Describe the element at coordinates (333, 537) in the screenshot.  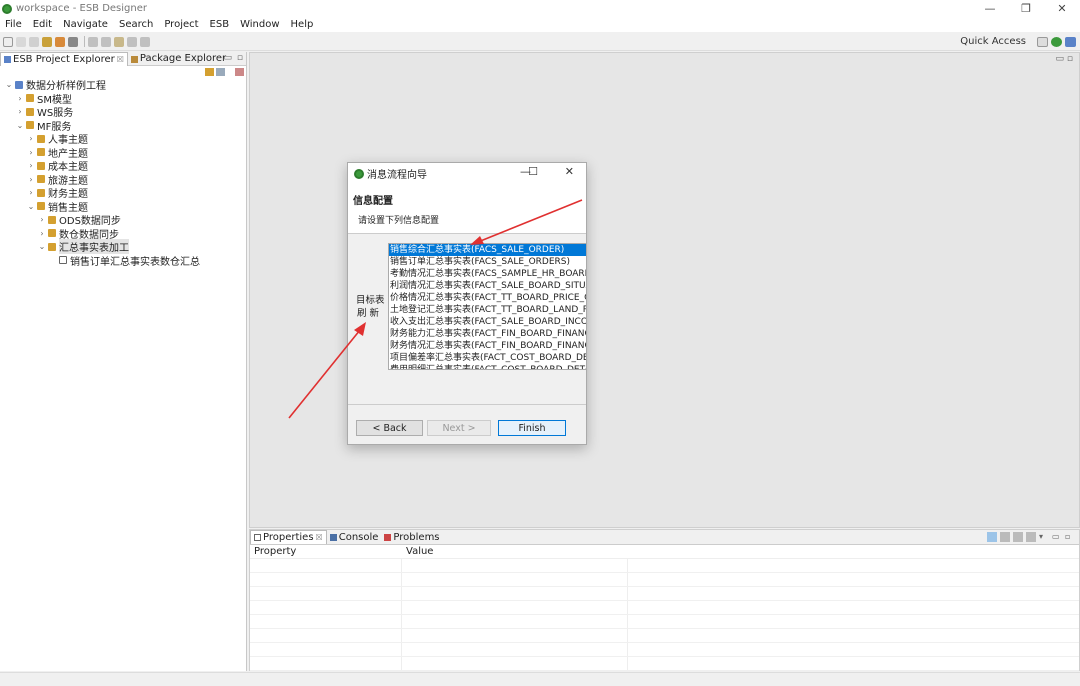
I see `console-icon` at that location.